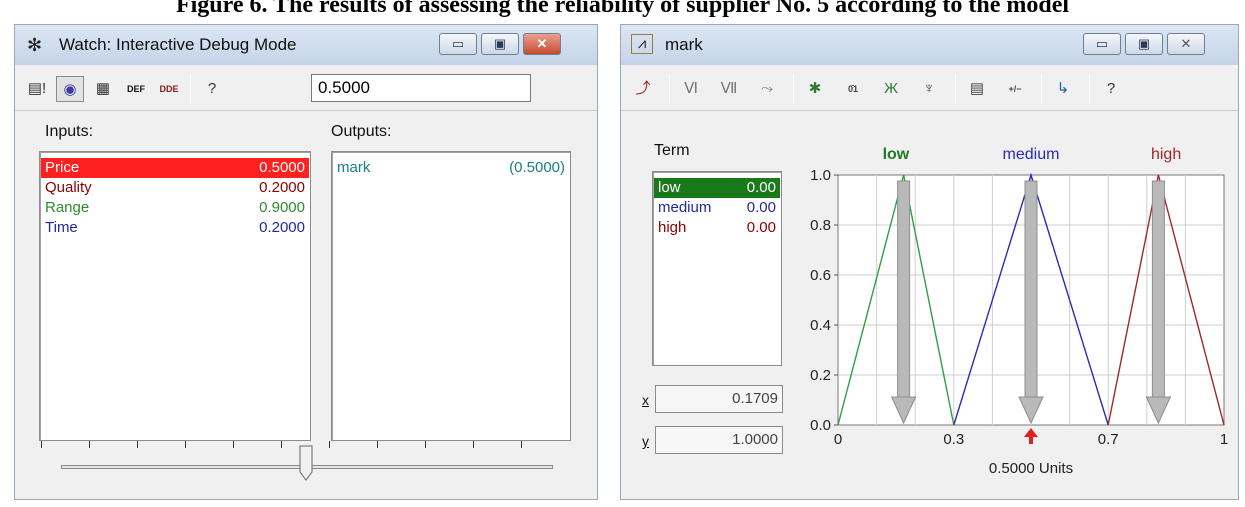  I want to click on outputs-label: Outputs:, so click(361, 131).